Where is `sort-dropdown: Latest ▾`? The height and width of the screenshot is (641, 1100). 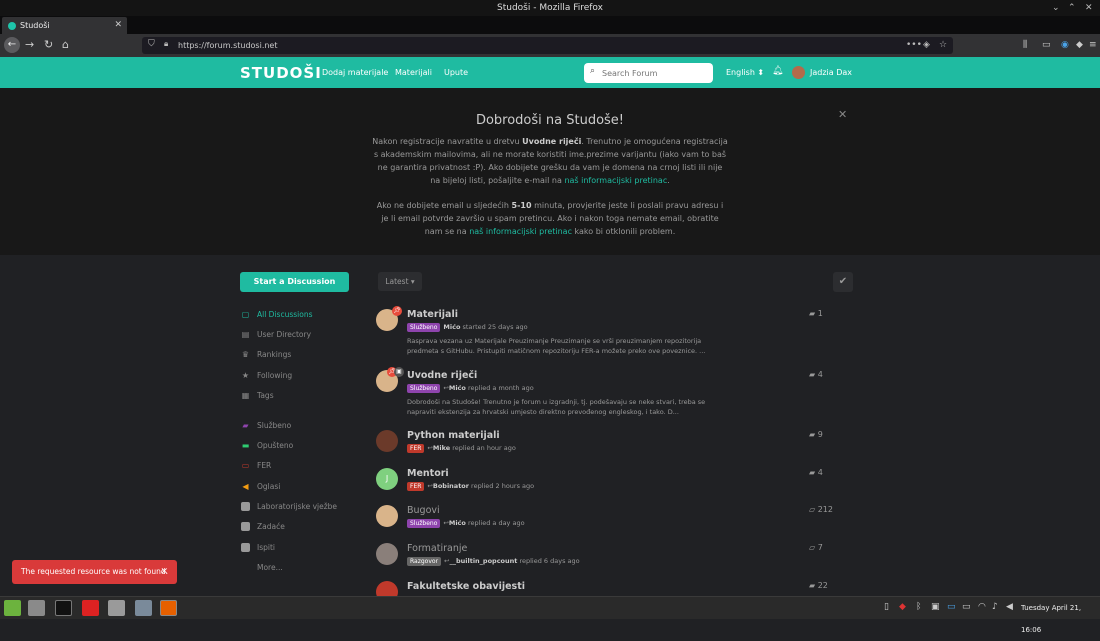 sort-dropdown: Latest ▾ is located at coordinates (400, 281).